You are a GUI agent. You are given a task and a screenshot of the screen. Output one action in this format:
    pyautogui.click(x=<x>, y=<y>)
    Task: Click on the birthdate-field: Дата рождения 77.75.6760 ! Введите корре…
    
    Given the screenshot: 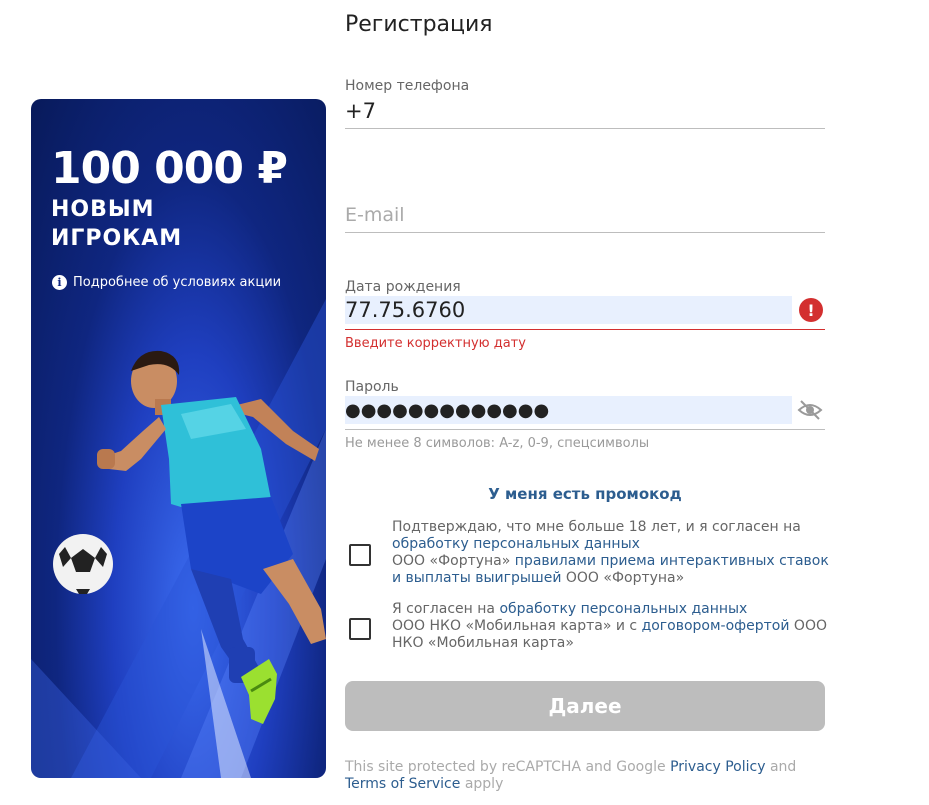 What is the action you would take?
    pyautogui.click(x=585, y=315)
    